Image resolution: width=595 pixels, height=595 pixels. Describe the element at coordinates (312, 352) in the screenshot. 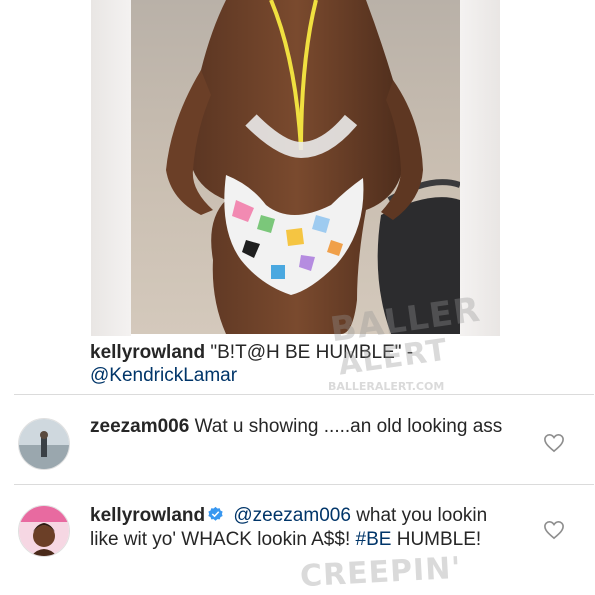

I see `caption-text: "B!T@H BE HUMBLE" -` at that location.